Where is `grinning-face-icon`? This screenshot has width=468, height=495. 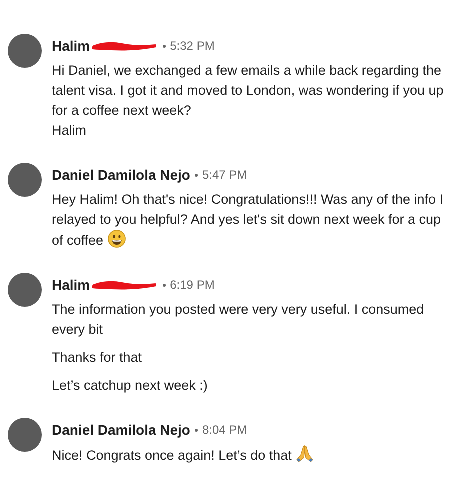
grinning-face-icon is located at coordinates (117, 239).